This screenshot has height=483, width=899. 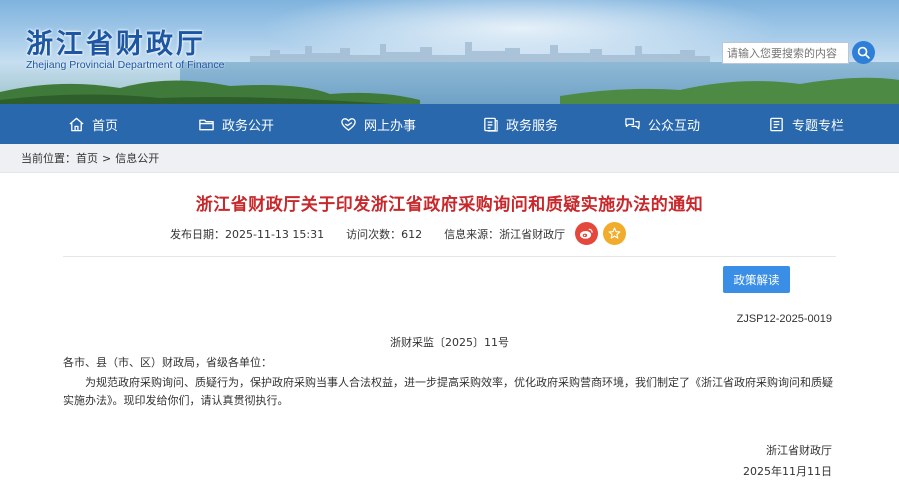 I want to click on nav-item-label: 网上办事, so click(x=390, y=126).